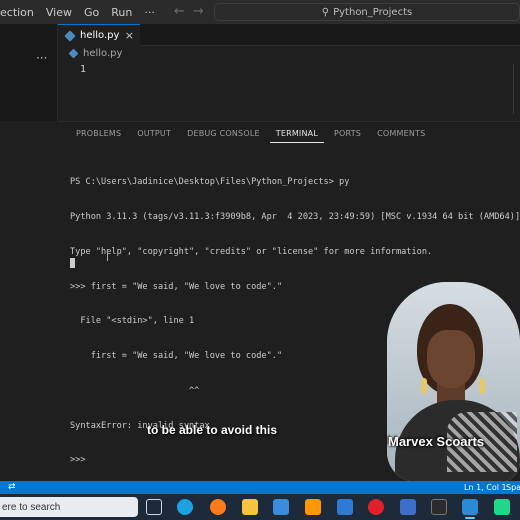 This screenshot has height=520, width=520. Describe the element at coordinates (12, 487) in the screenshot. I see `remote-icon: ⇄` at that location.